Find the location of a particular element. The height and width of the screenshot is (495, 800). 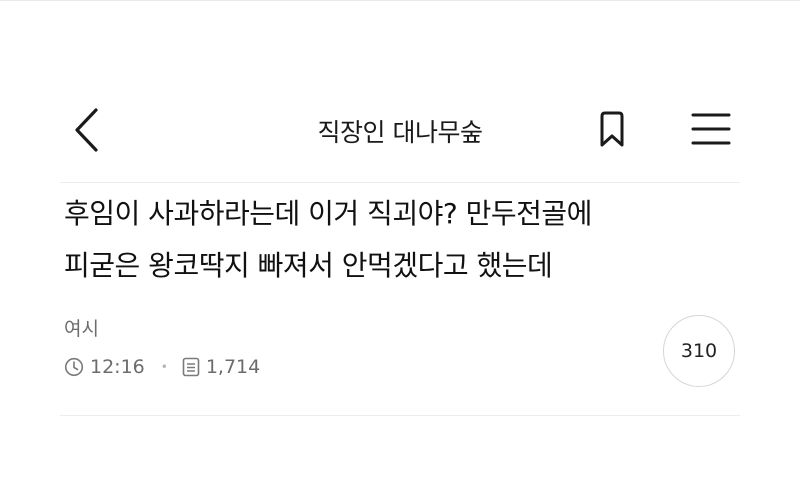

post-views: 1,714 is located at coordinates (221, 367).